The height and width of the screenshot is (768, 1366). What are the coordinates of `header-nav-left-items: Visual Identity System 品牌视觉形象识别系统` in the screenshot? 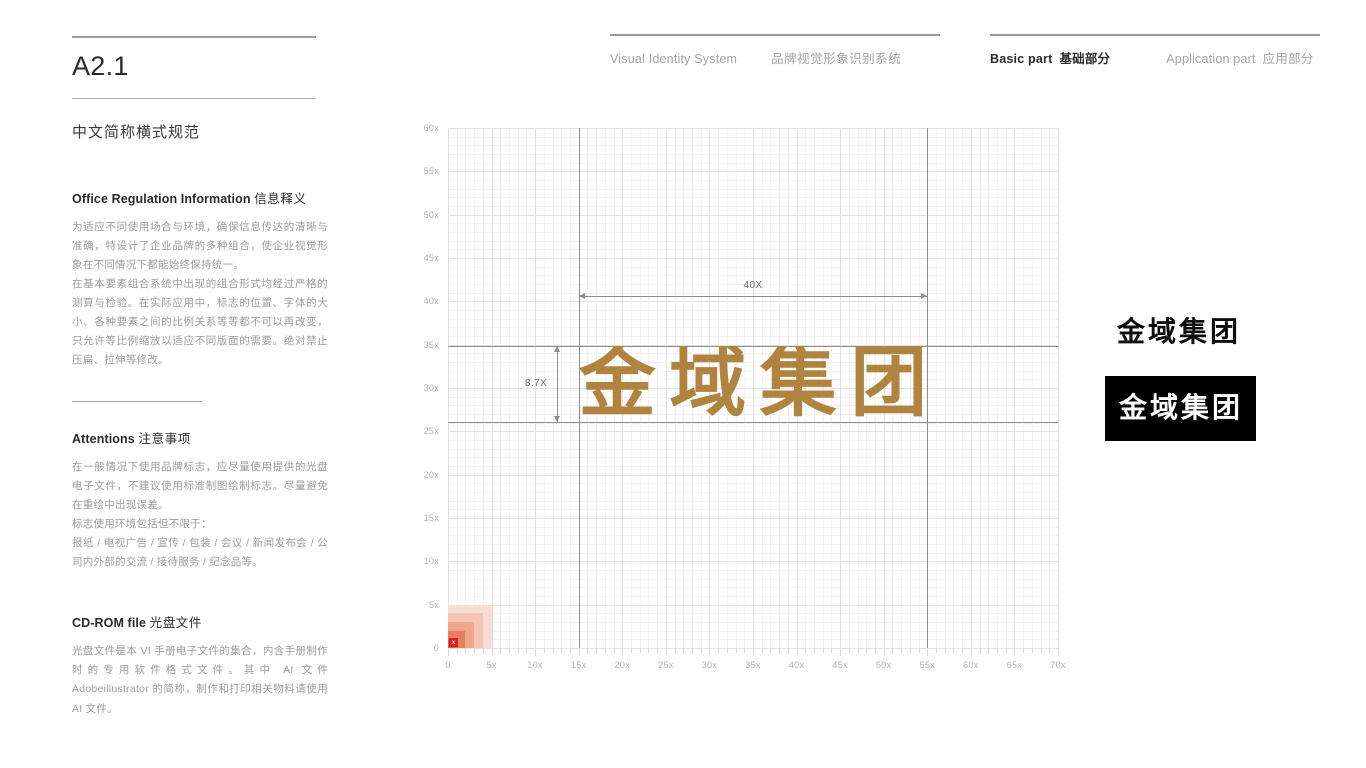 It's located at (772, 57).